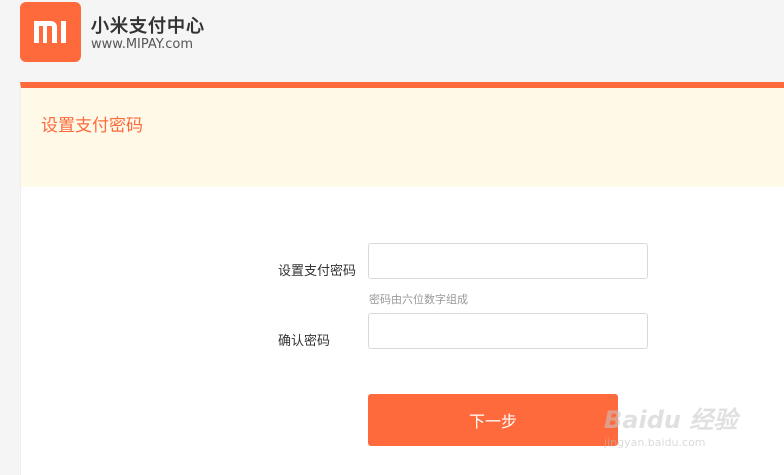 This screenshot has height=475, width=784. What do you see at coordinates (655, 442) in the screenshot?
I see `watermark-url: jingyan.baidu.com` at bounding box center [655, 442].